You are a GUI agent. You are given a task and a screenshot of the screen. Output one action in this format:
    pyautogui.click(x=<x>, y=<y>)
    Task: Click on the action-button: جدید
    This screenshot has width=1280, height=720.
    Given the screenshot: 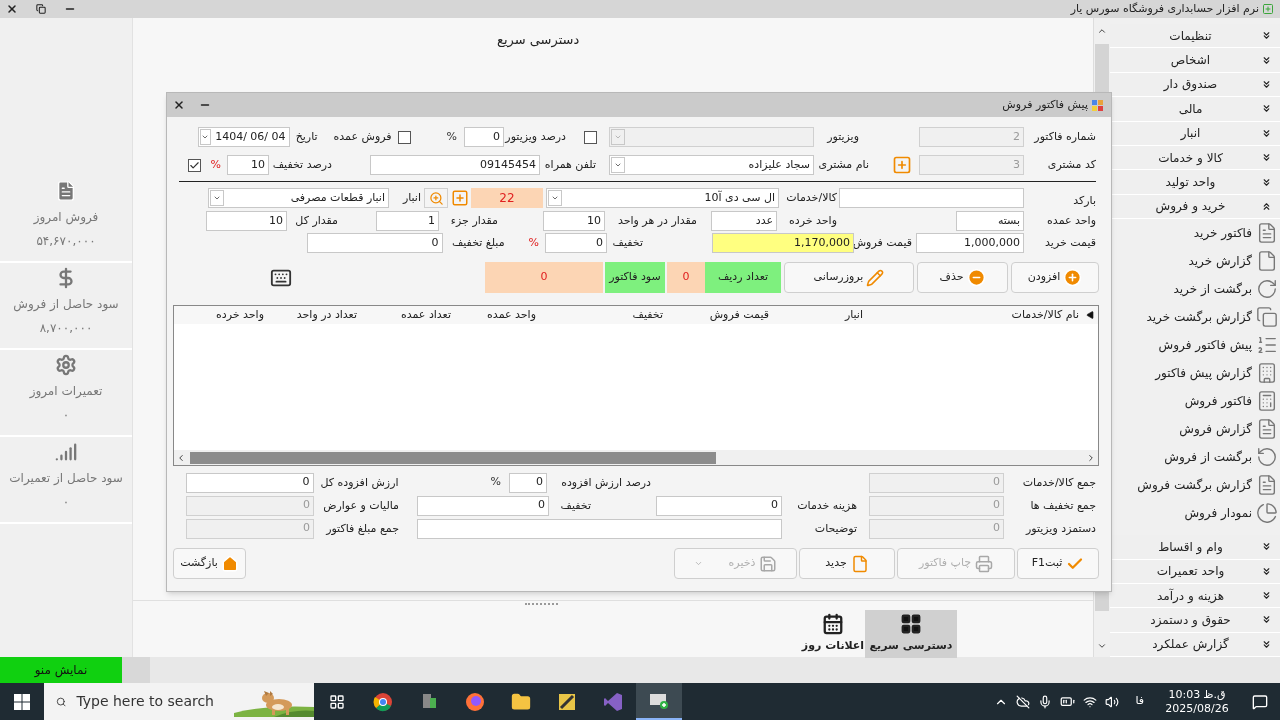 What is the action you would take?
    pyautogui.click(x=847, y=563)
    